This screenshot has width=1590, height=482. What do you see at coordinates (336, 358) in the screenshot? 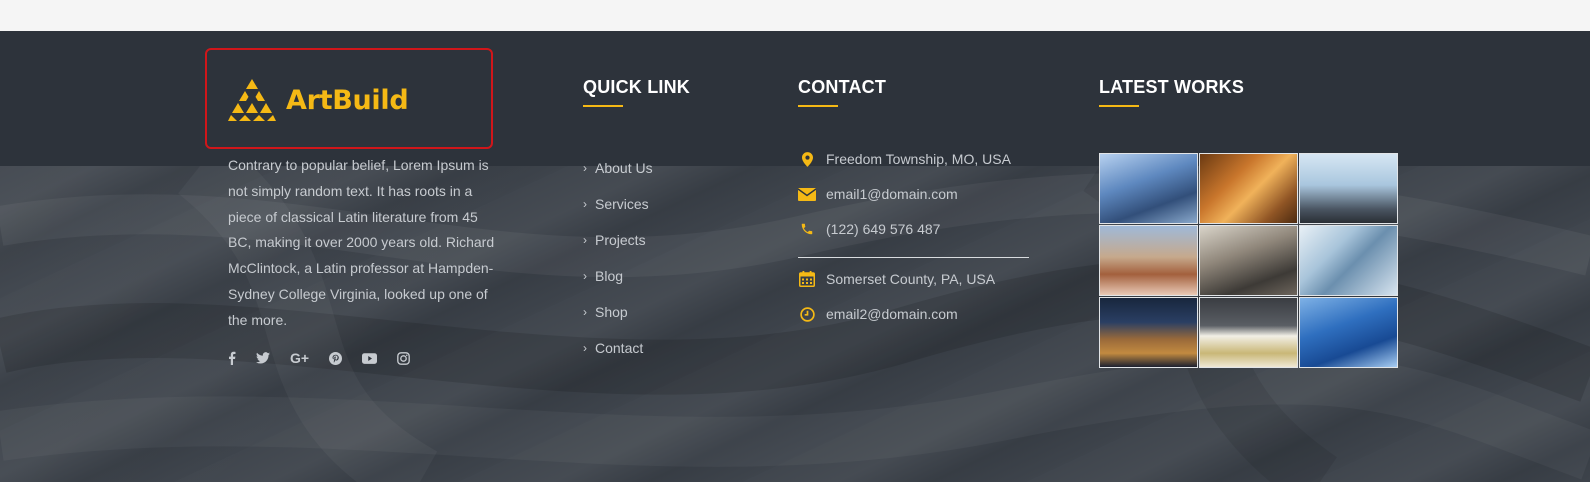
I see `pinterest-icon` at bounding box center [336, 358].